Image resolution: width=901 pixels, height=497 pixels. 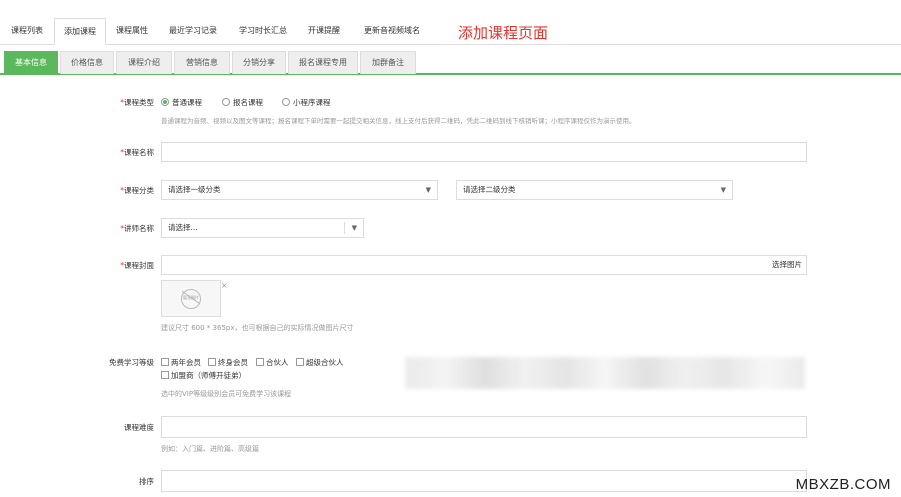 What do you see at coordinates (787, 265) in the screenshot?
I see `choose-image-button: 选择图片` at bounding box center [787, 265].